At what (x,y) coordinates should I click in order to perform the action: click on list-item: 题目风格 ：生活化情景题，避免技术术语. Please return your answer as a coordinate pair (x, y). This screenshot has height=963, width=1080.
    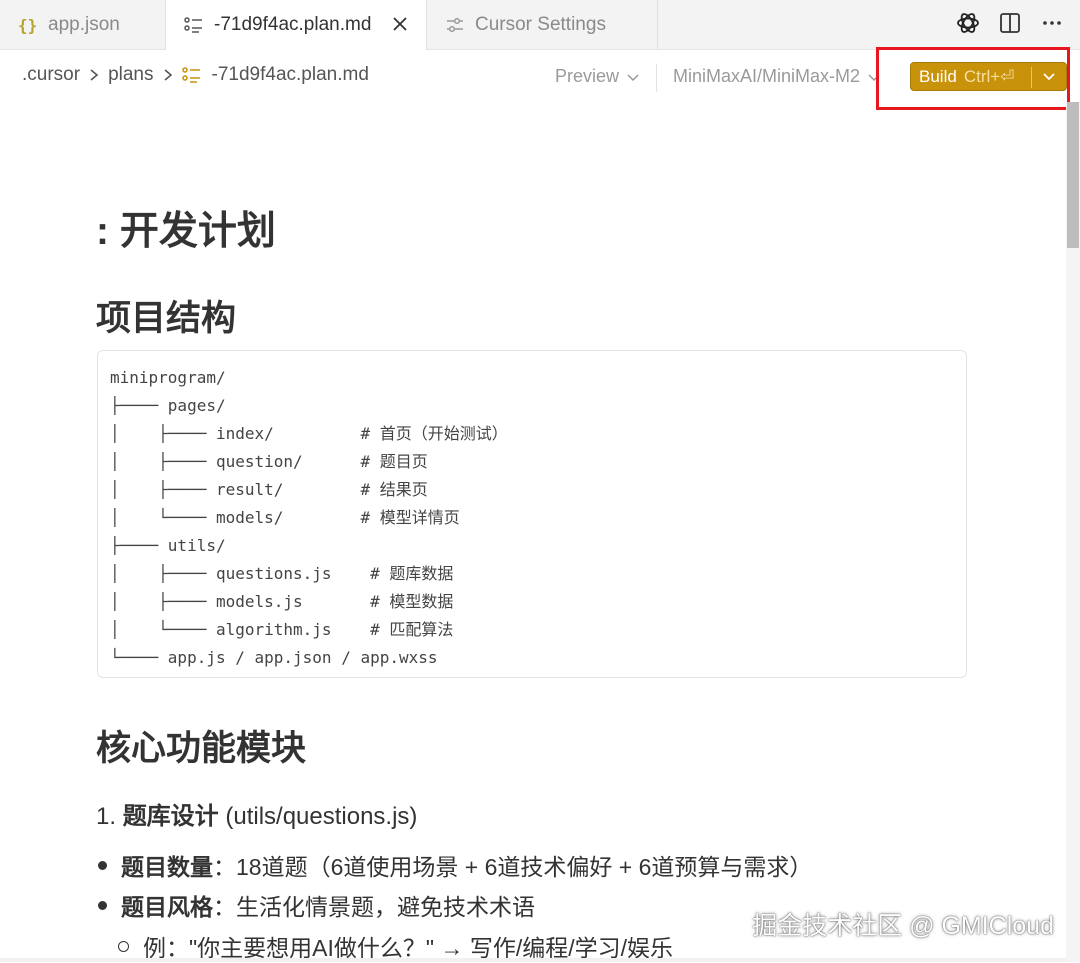
    Looking at the image, I should click on (315, 905).